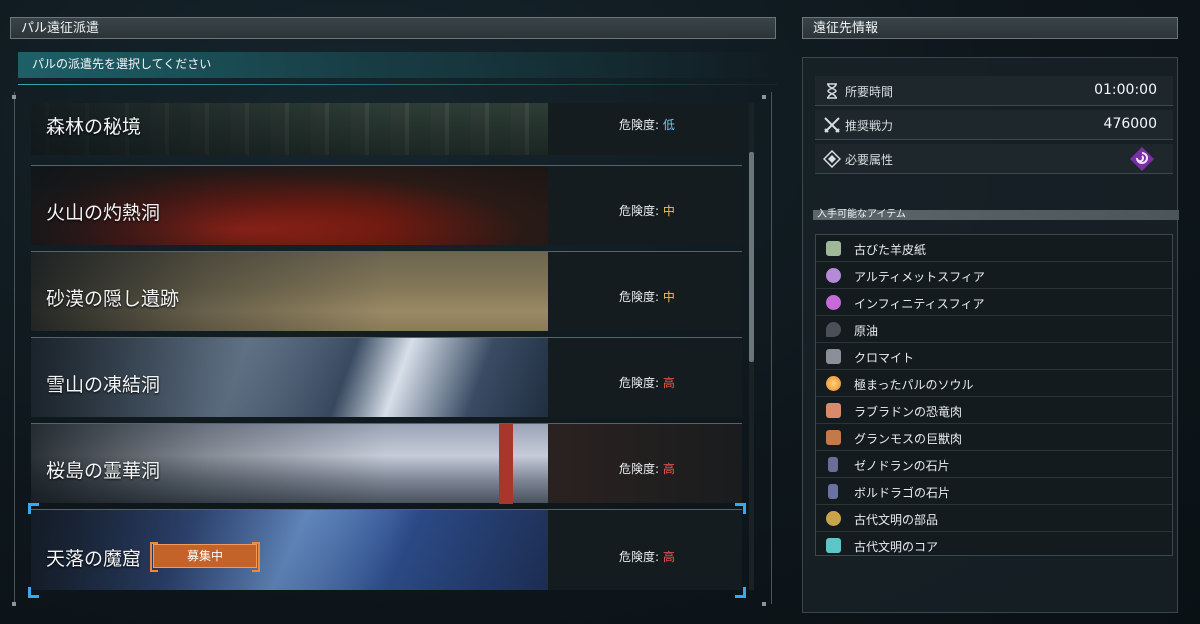  I want to click on duration-row: 所要時間 01:00:00, so click(994, 91).